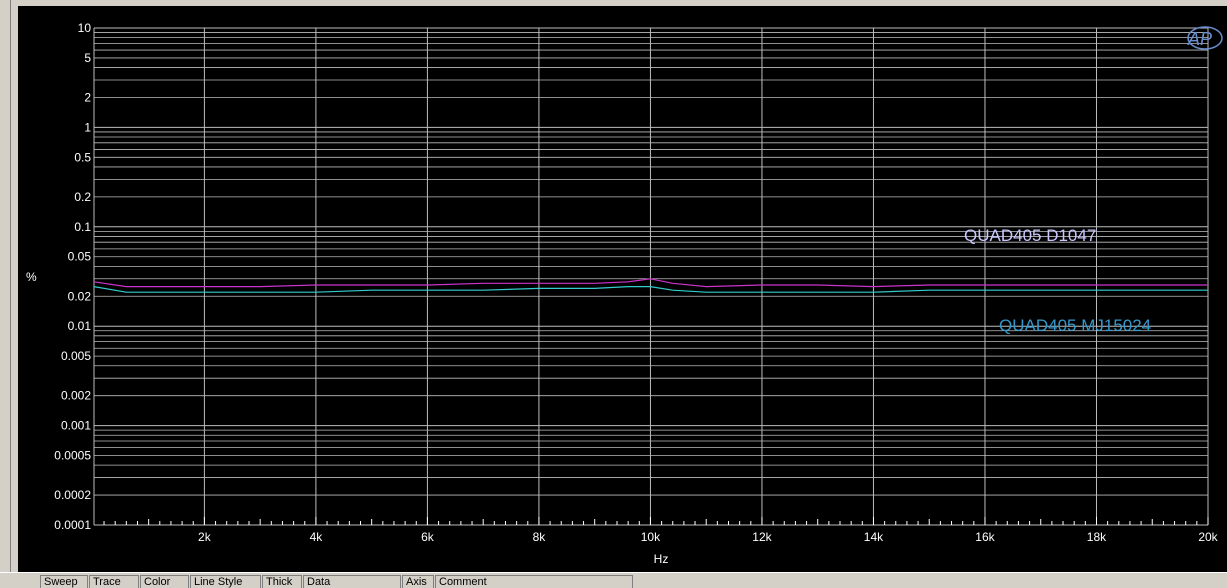 This screenshot has height=588, width=1227. What do you see at coordinates (76, 426) in the screenshot?
I see `y-tick-label: 0.001` at bounding box center [76, 426].